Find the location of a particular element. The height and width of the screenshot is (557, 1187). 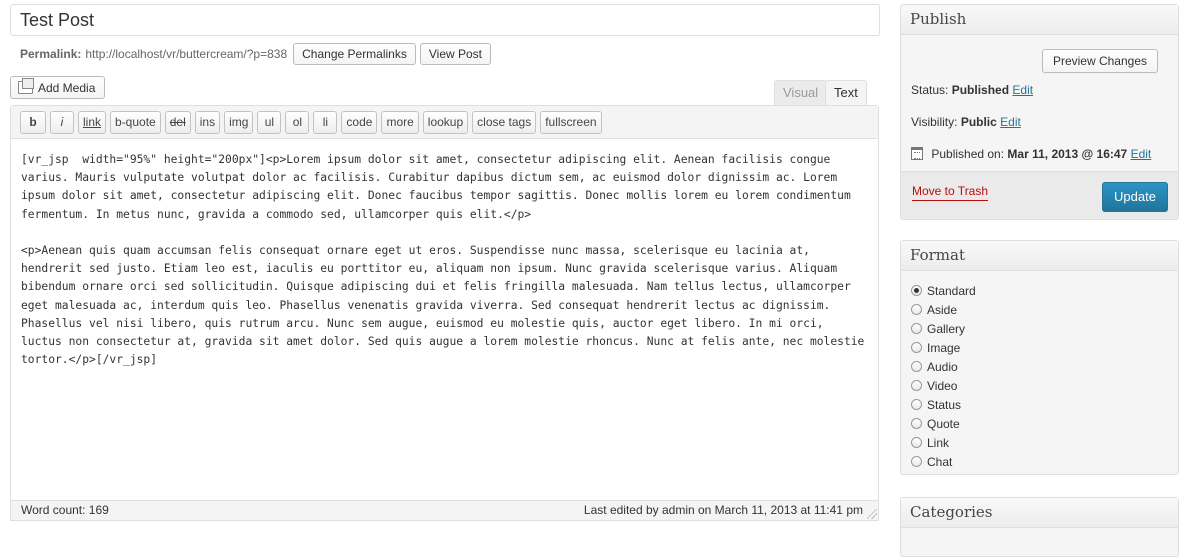

publish-box-title: Publish is located at coordinates (1039, 20).